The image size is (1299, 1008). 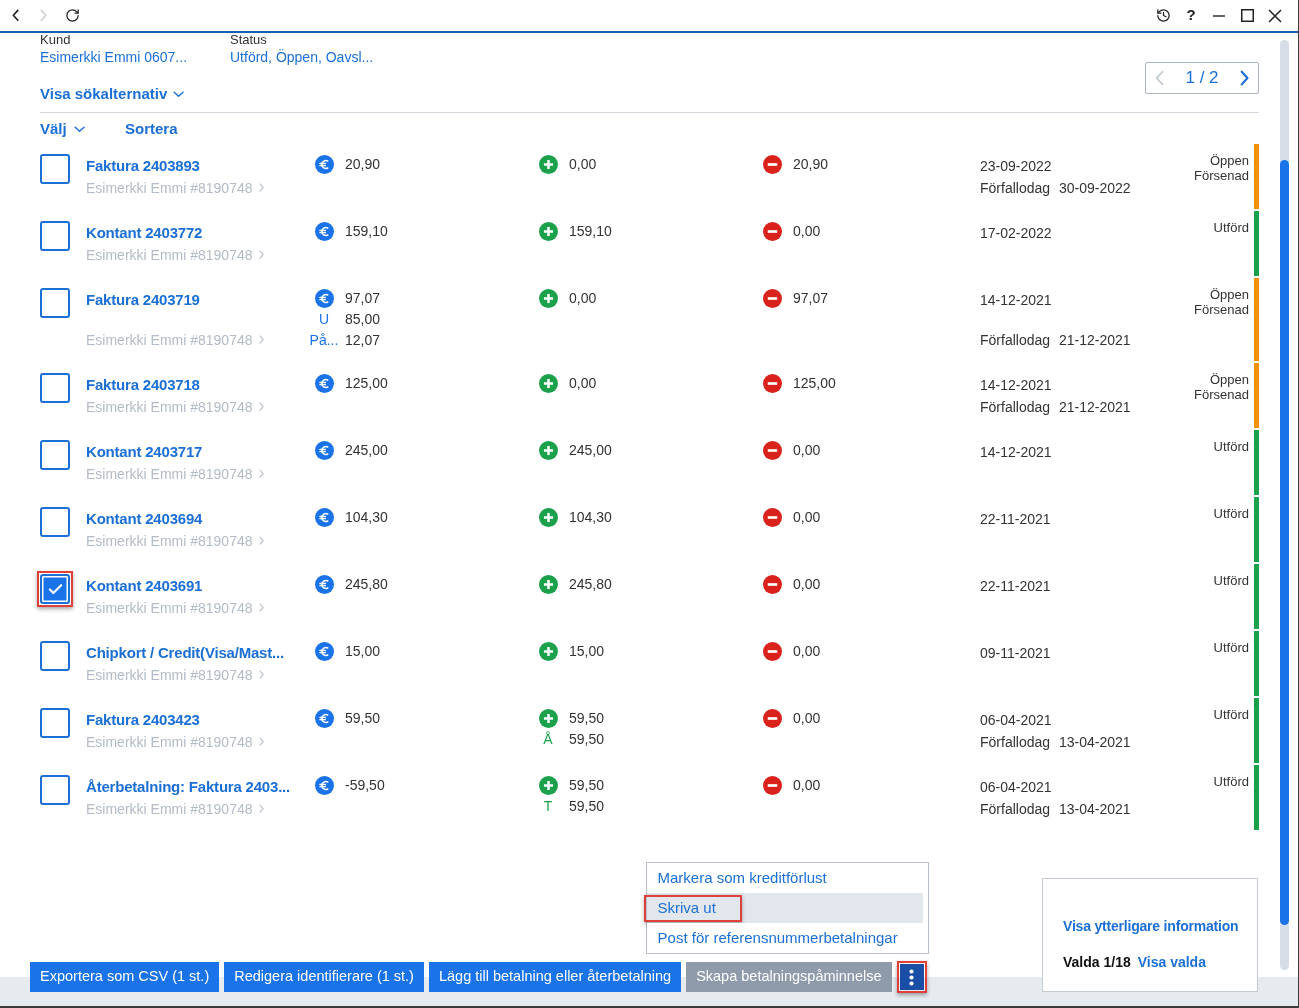 I want to click on due-label: Förfallodag, so click(x=1015, y=340).